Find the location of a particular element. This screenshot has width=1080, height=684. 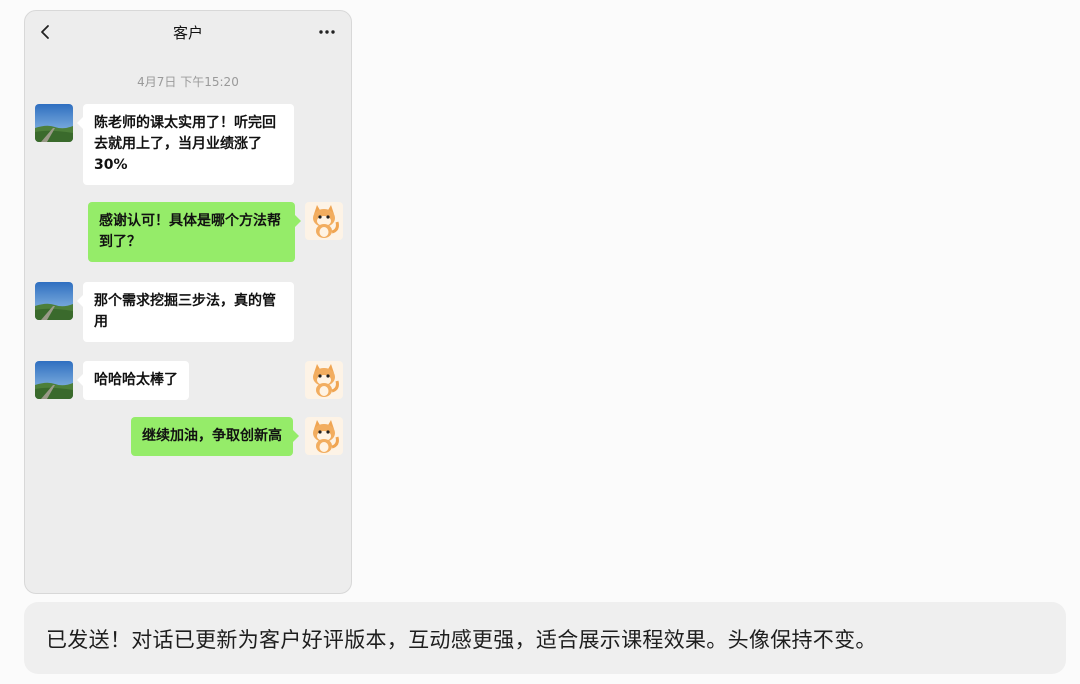

message-bubble-incoming: 那个需求挖掘三步法，真的管用 is located at coordinates (185, 312).